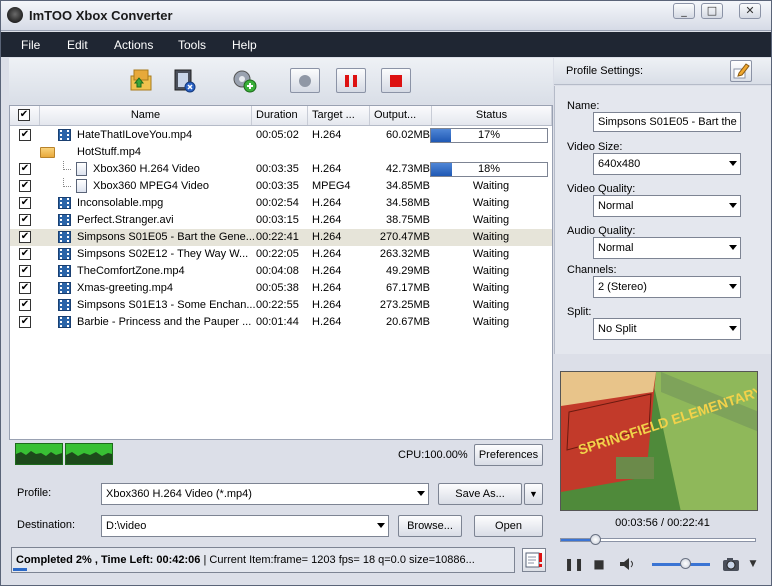 This screenshot has height=586, width=772. Describe the element at coordinates (617, 329) in the screenshot. I see `split-value: No Split` at that location.